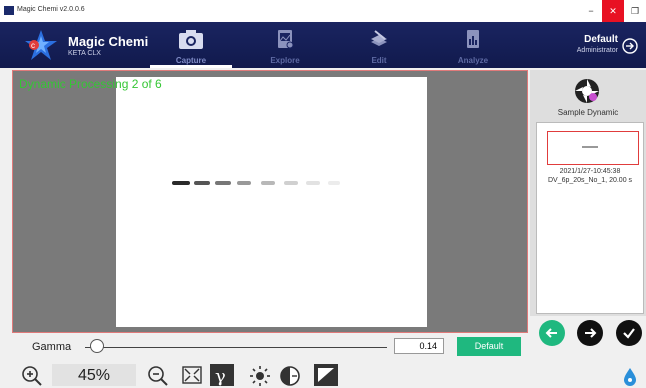 The height and width of the screenshot is (388, 646). Describe the element at coordinates (590, 147) in the screenshot. I see `thumbnail-band` at that location.